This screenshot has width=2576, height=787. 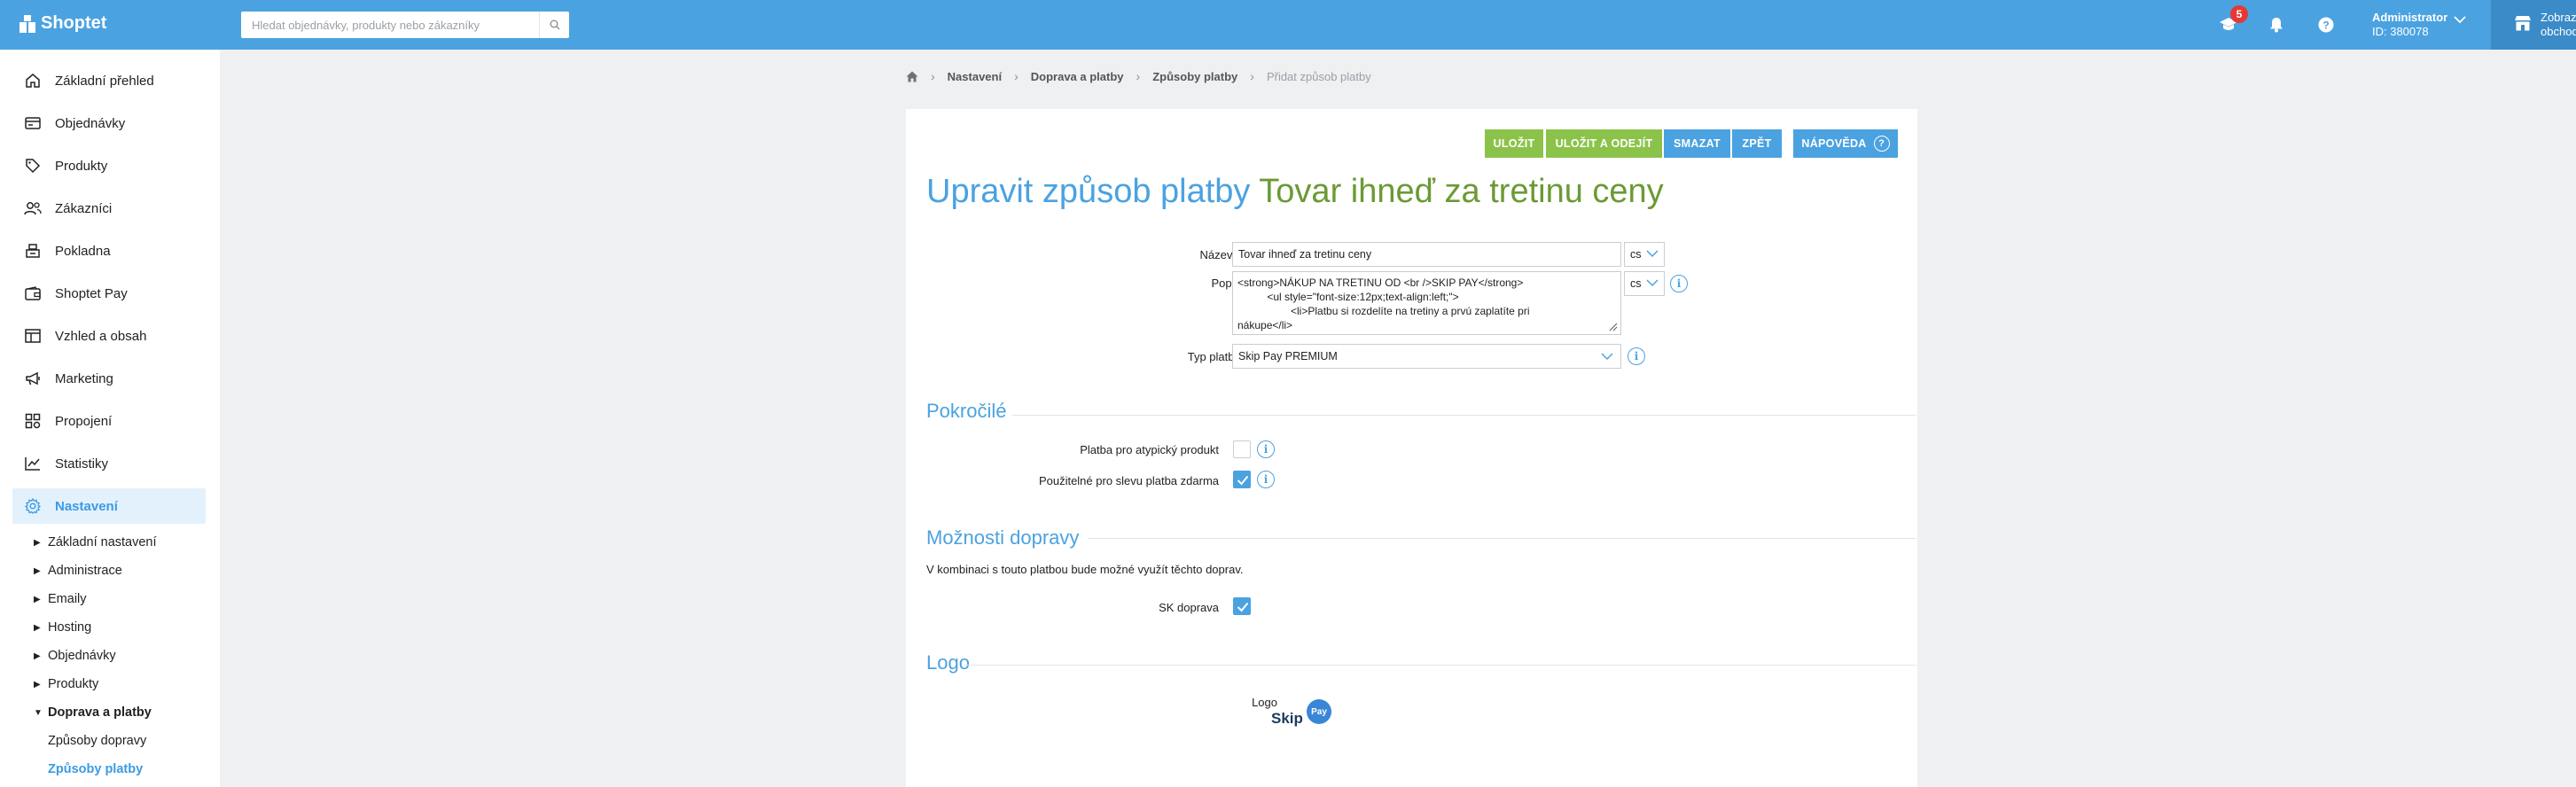 I want to click on notification-badge: 5, so click(x=2239, y=14).